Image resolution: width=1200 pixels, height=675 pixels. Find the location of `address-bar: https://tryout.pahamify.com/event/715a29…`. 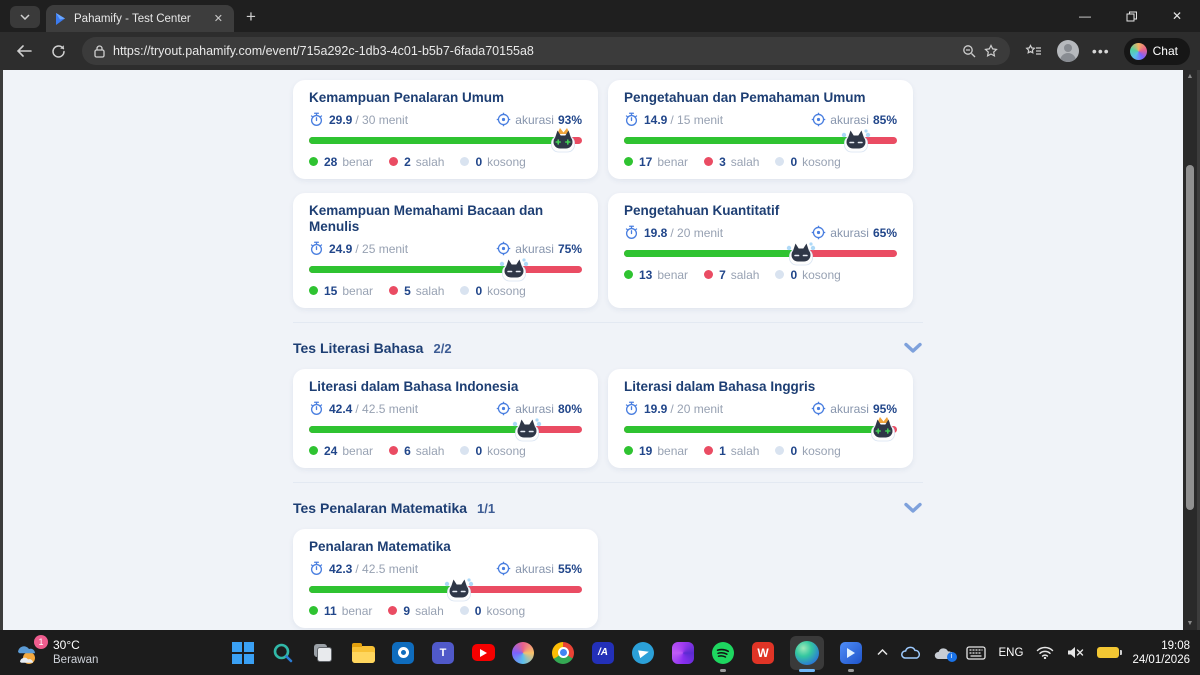

address-bar: https://tryout.pahamify.com/event/715a29… is located at coordinates (546, 51).